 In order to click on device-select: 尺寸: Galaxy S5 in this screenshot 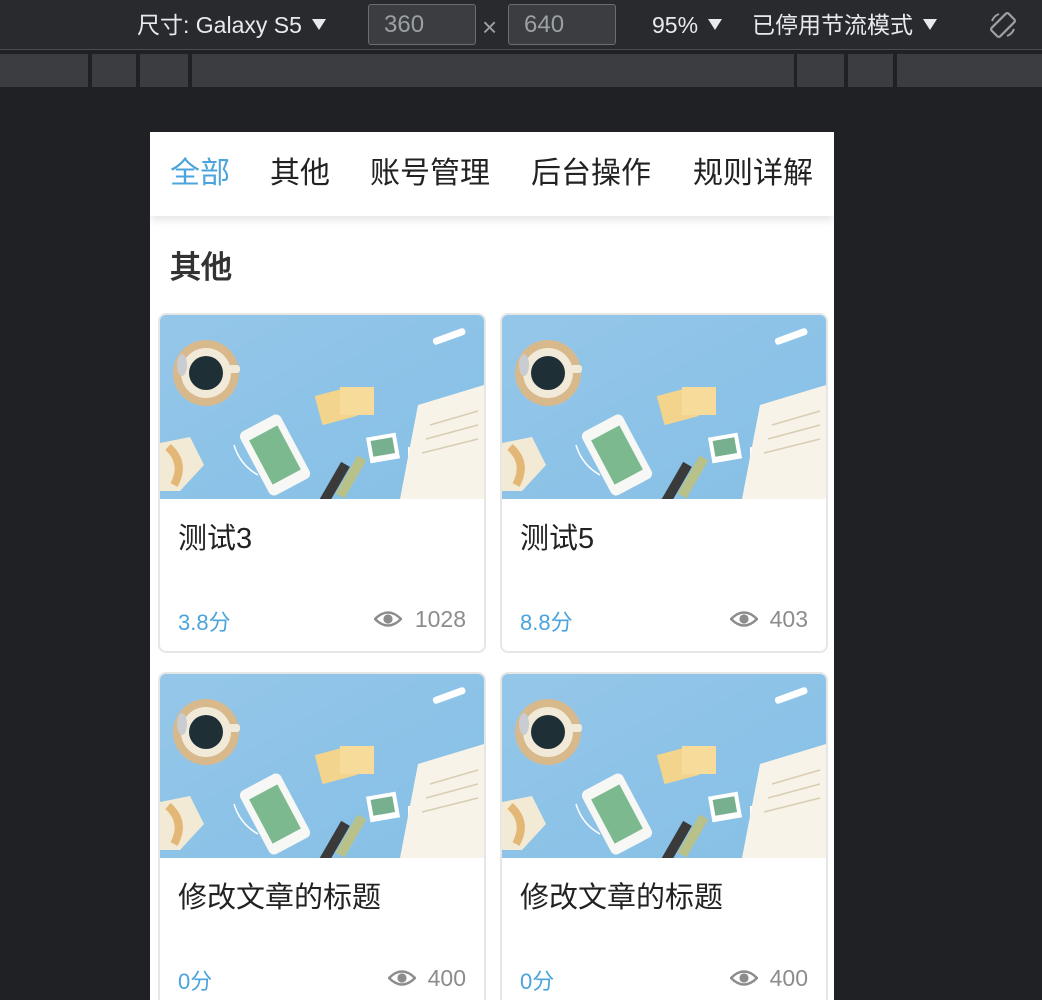, I will do `click(231, 25)`.